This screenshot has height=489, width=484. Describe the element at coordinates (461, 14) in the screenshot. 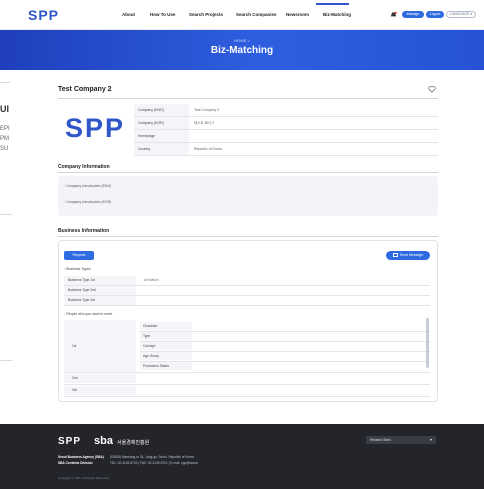

I see `language-select: LANGUAGE ▾` at that location.